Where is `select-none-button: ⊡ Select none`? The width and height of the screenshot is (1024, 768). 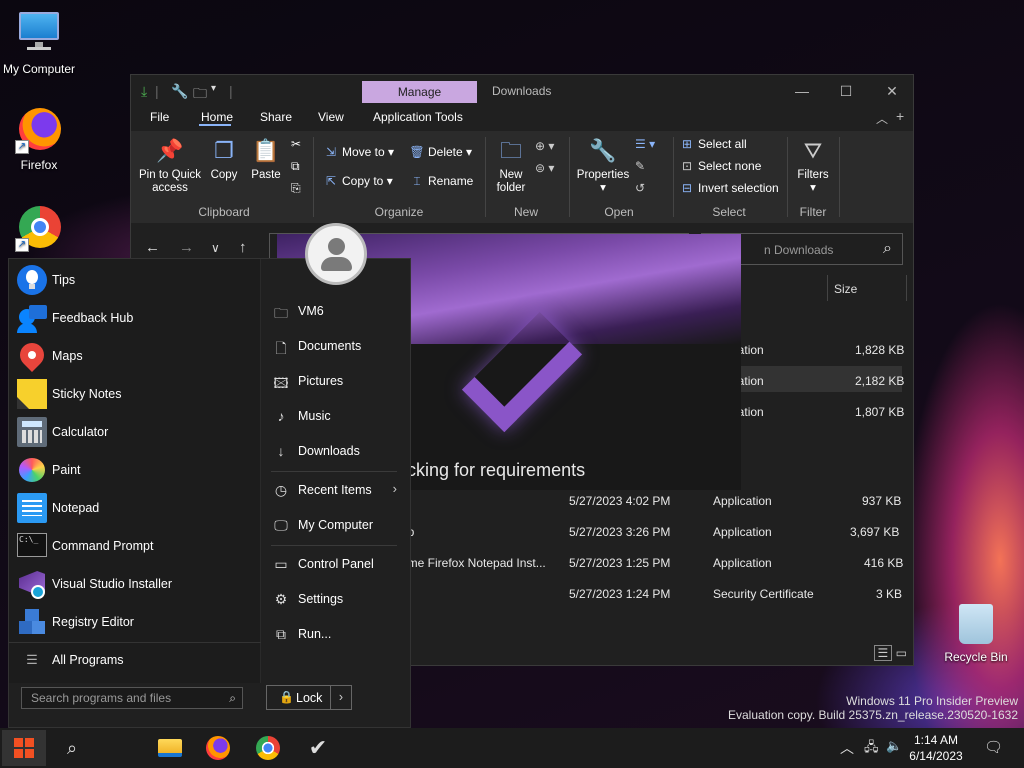 select-none-button: ⊡ Select none is located at coordinates (720, 166).